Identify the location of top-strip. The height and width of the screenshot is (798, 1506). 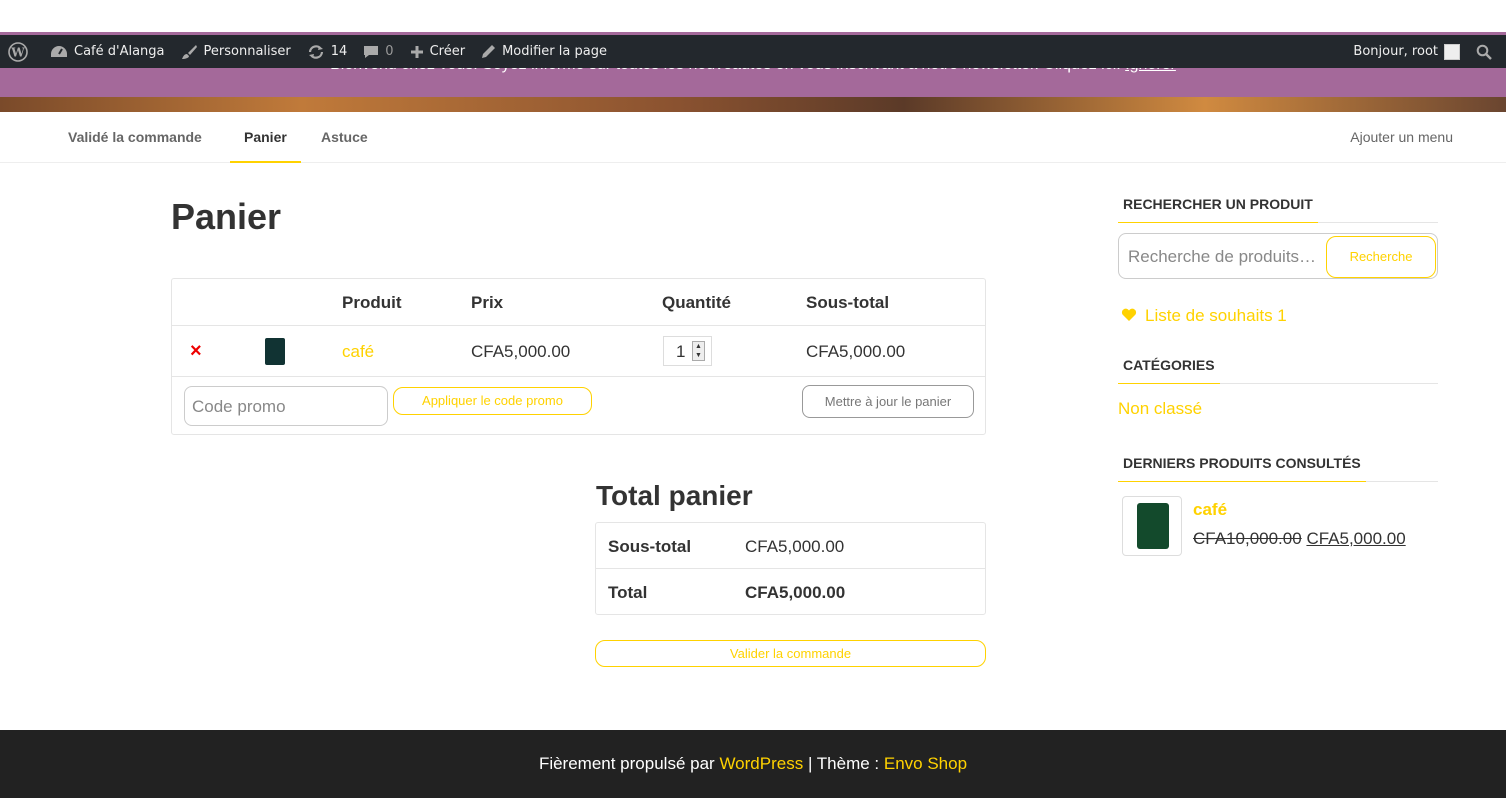
(753, 16).